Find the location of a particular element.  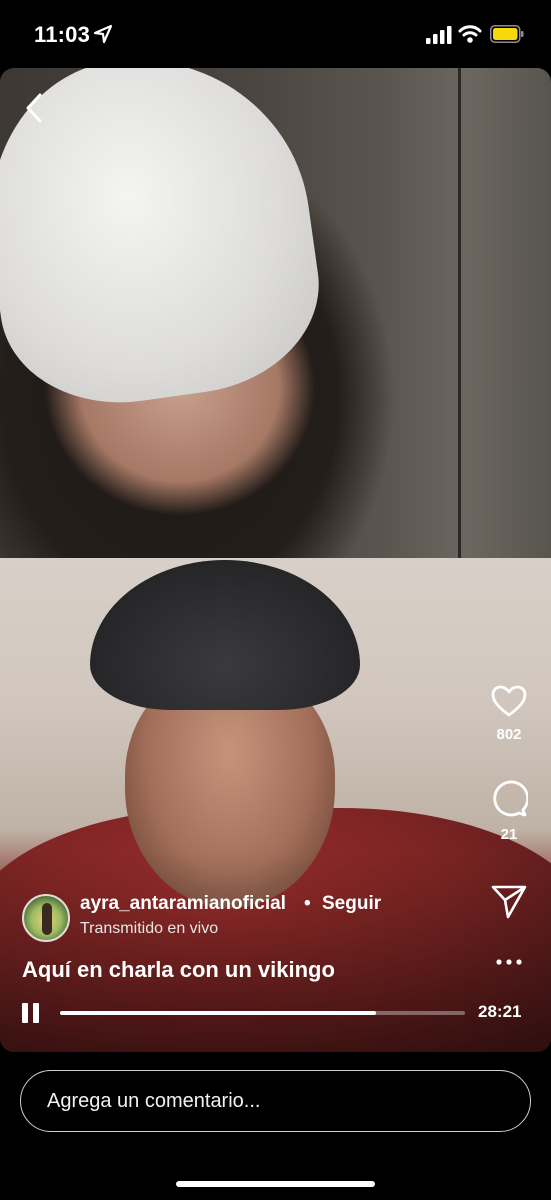

comment-input is located at coordinates (275, 1101).